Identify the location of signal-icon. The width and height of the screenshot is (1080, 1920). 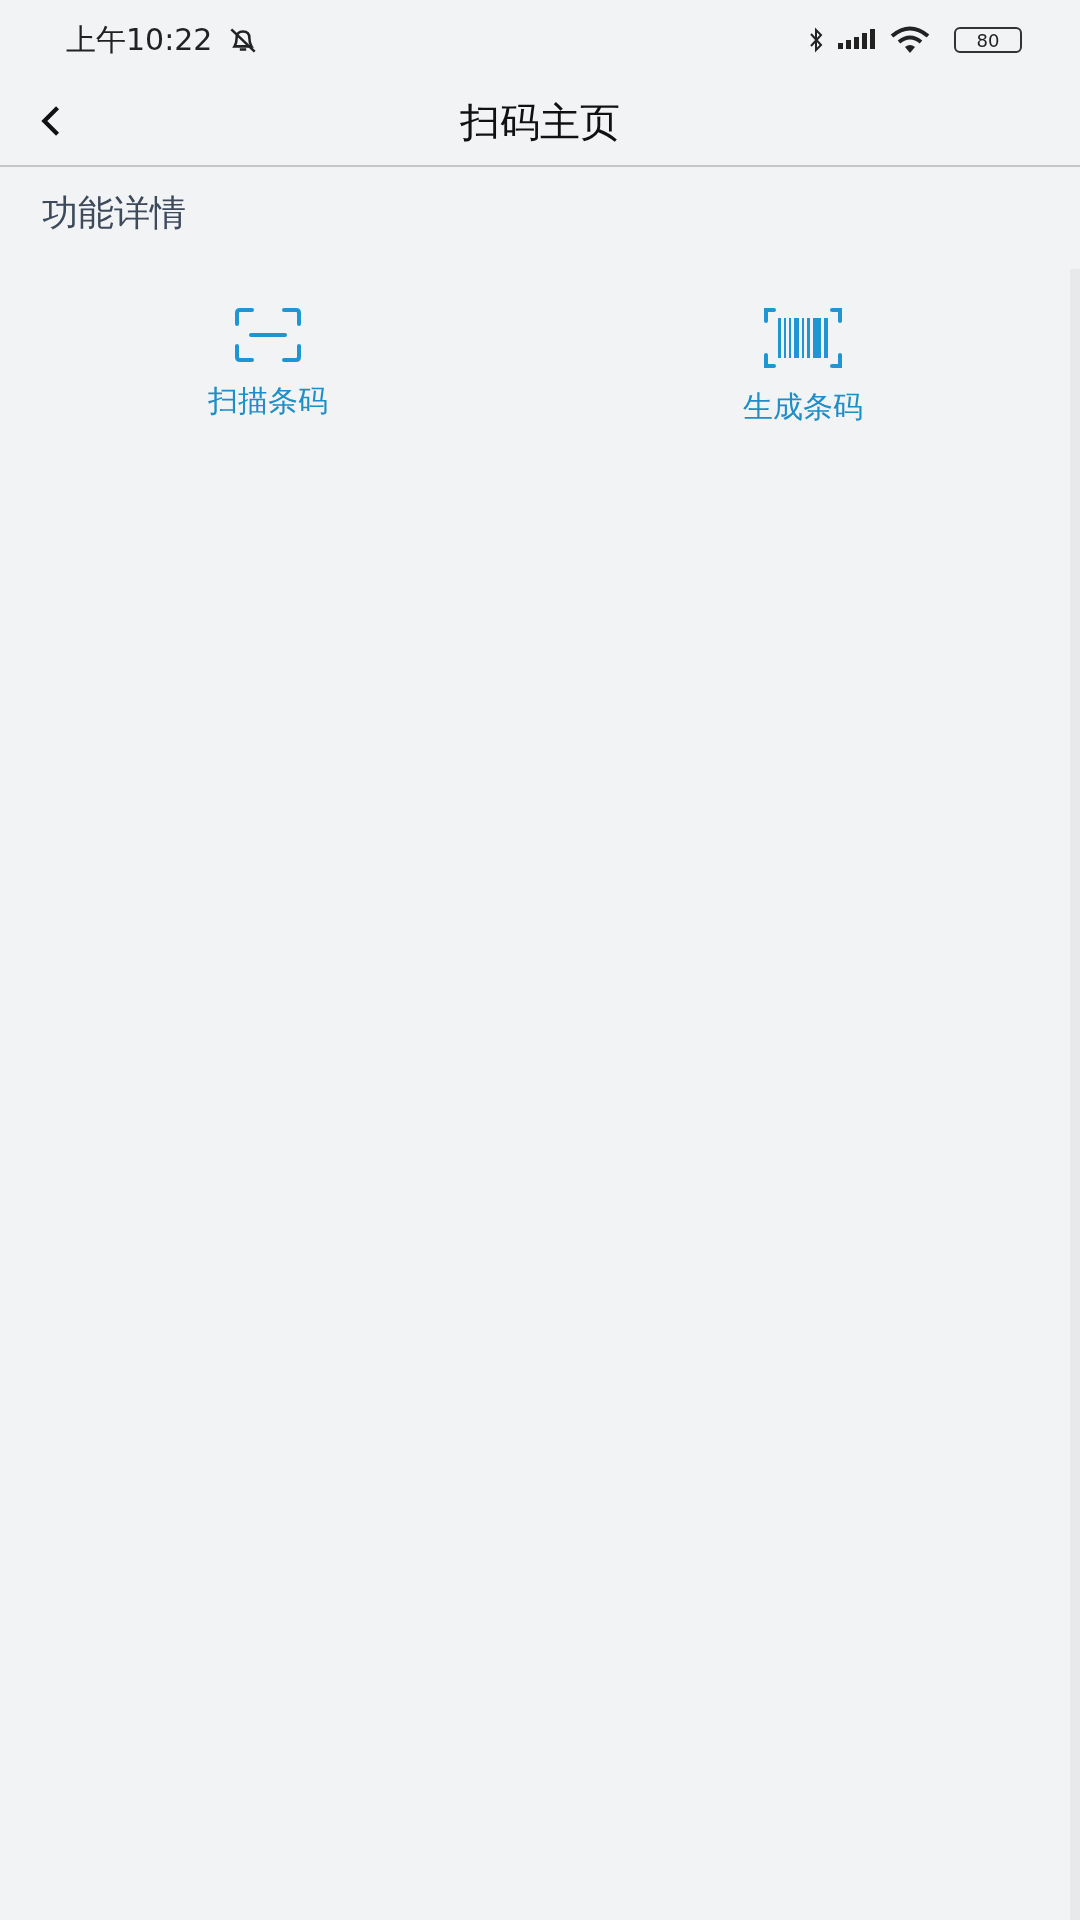
(857, 40).